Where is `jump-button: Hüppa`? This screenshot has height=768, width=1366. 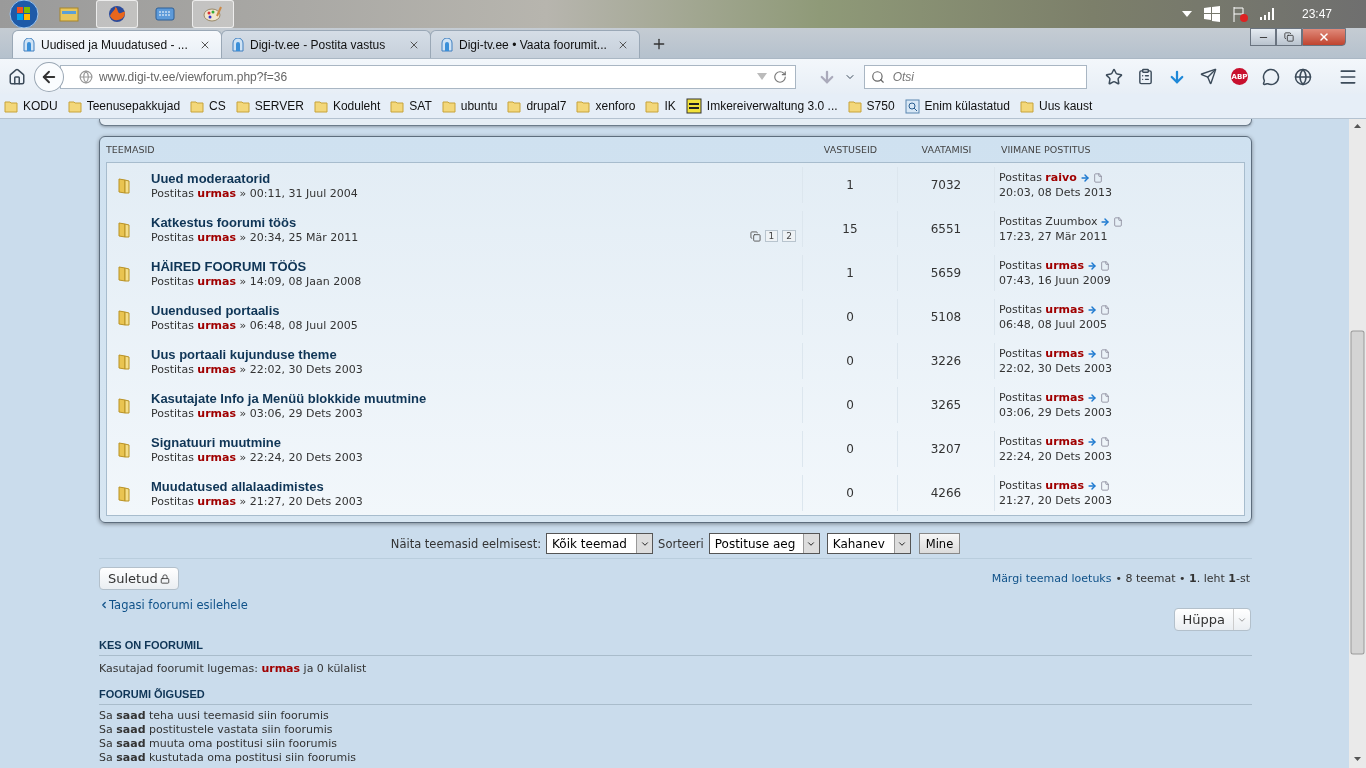
jump-button: Hüppa is located at coordinates (1212, 619).